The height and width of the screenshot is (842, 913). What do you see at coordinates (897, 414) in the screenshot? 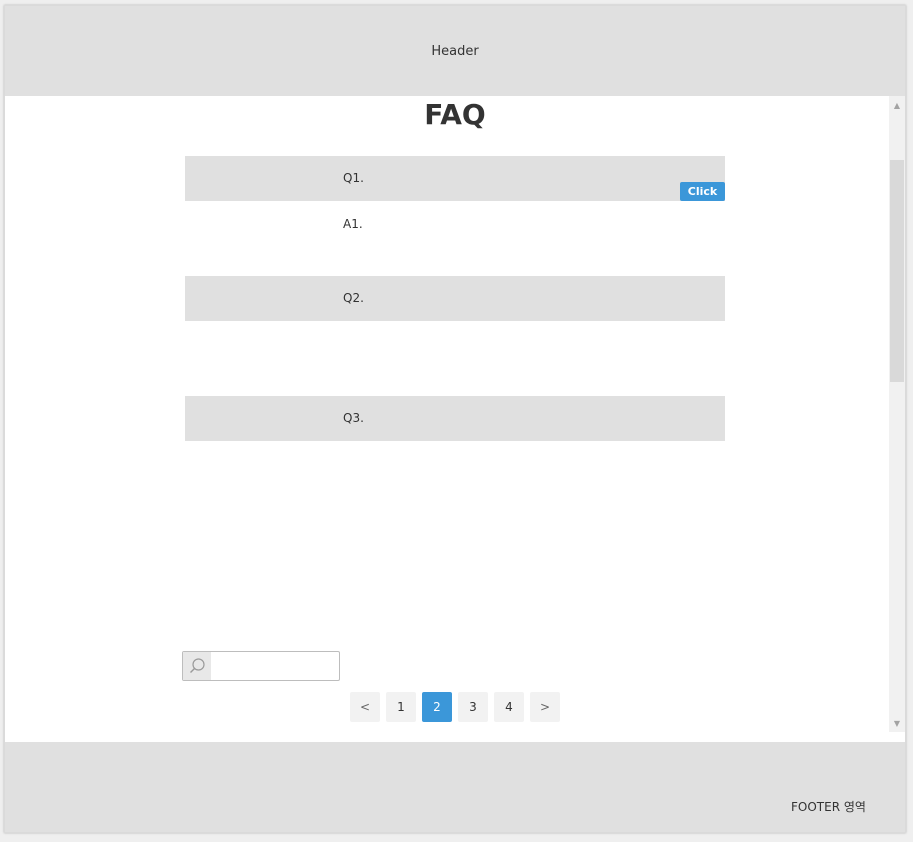
I see `vertical-scrollbar: ▲ ▼` at bounding box center [897, 414].